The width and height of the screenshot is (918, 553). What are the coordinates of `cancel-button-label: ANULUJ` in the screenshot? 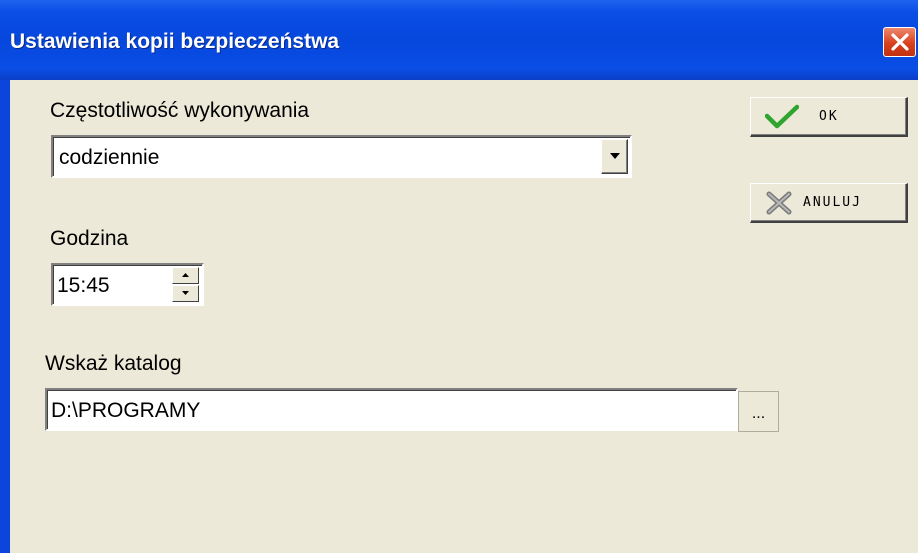 It's located at (832, 202).